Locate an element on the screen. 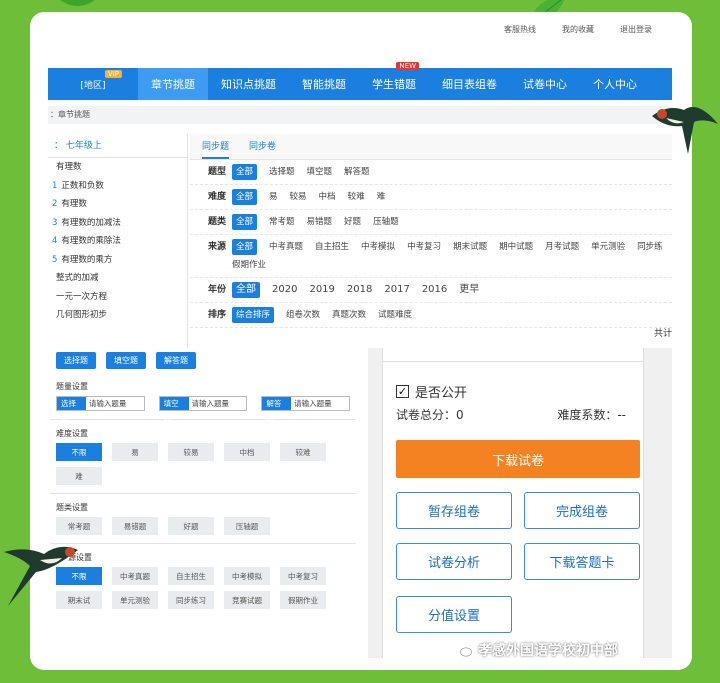 The image size is (720, 683). top-link: 客服热线 is located at coordinates (520, 29).